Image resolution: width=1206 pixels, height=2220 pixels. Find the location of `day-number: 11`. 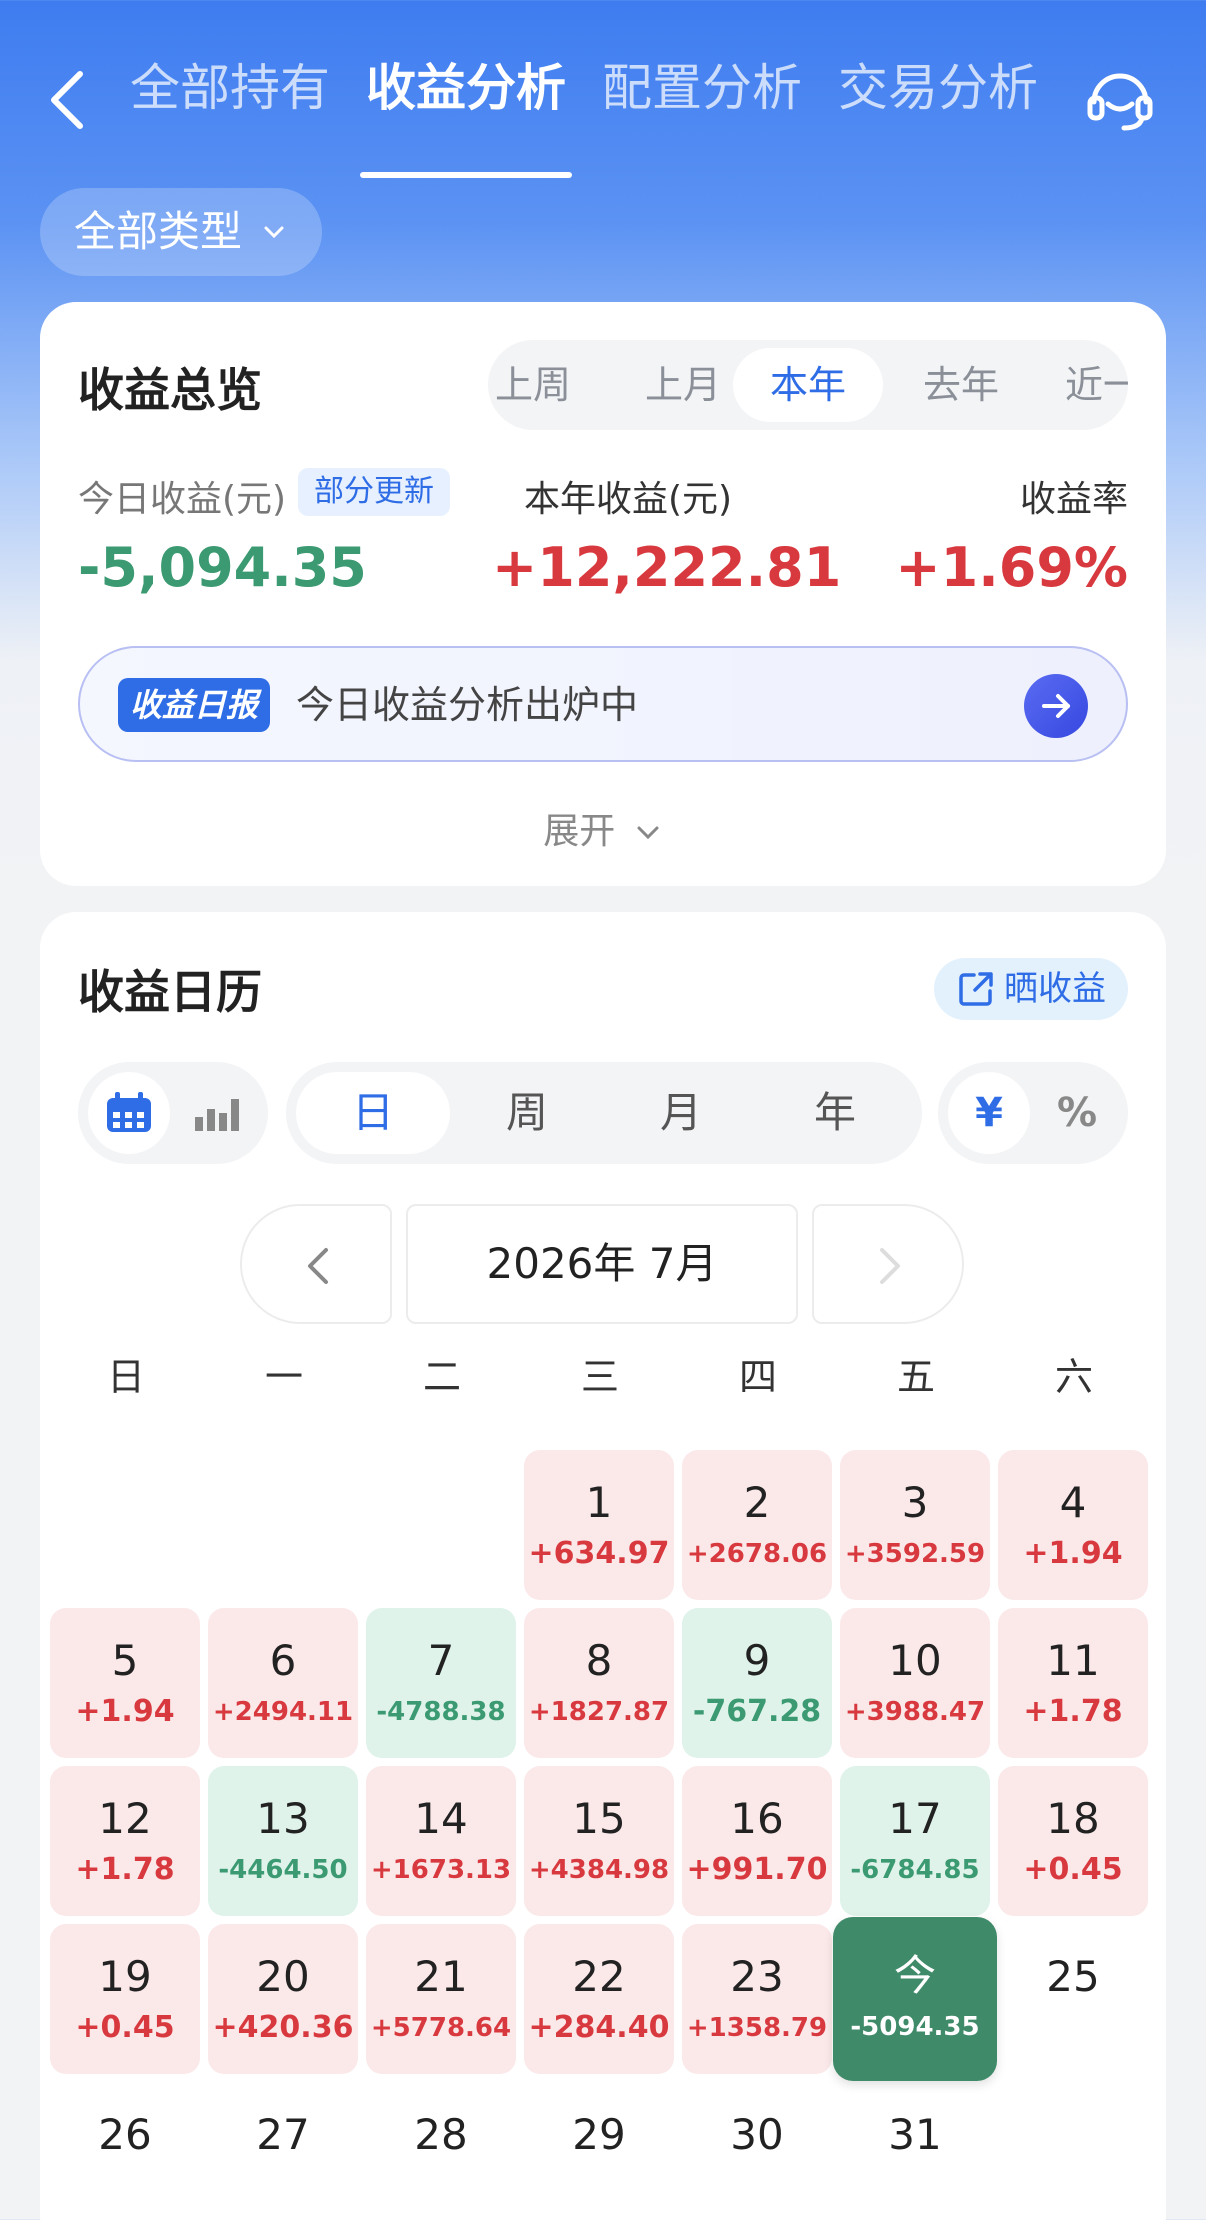

day-number: 11 is located at coordinates (1073, 1660).